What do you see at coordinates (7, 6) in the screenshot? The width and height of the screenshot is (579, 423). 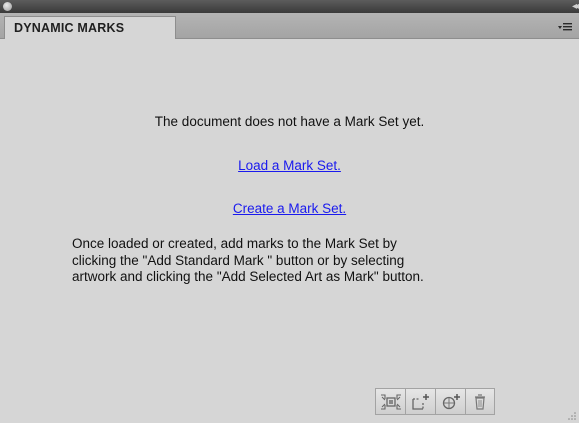 I see `close-panel-button` at bounding box center [7, 6].